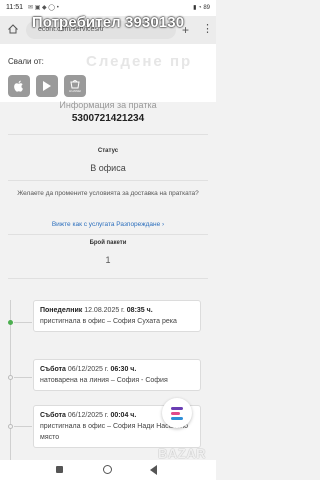  What do you see at coordinates (123, 415) in the screenshot?
I see `event-time: 00:04 ч.` at bounding box center [123, 415].